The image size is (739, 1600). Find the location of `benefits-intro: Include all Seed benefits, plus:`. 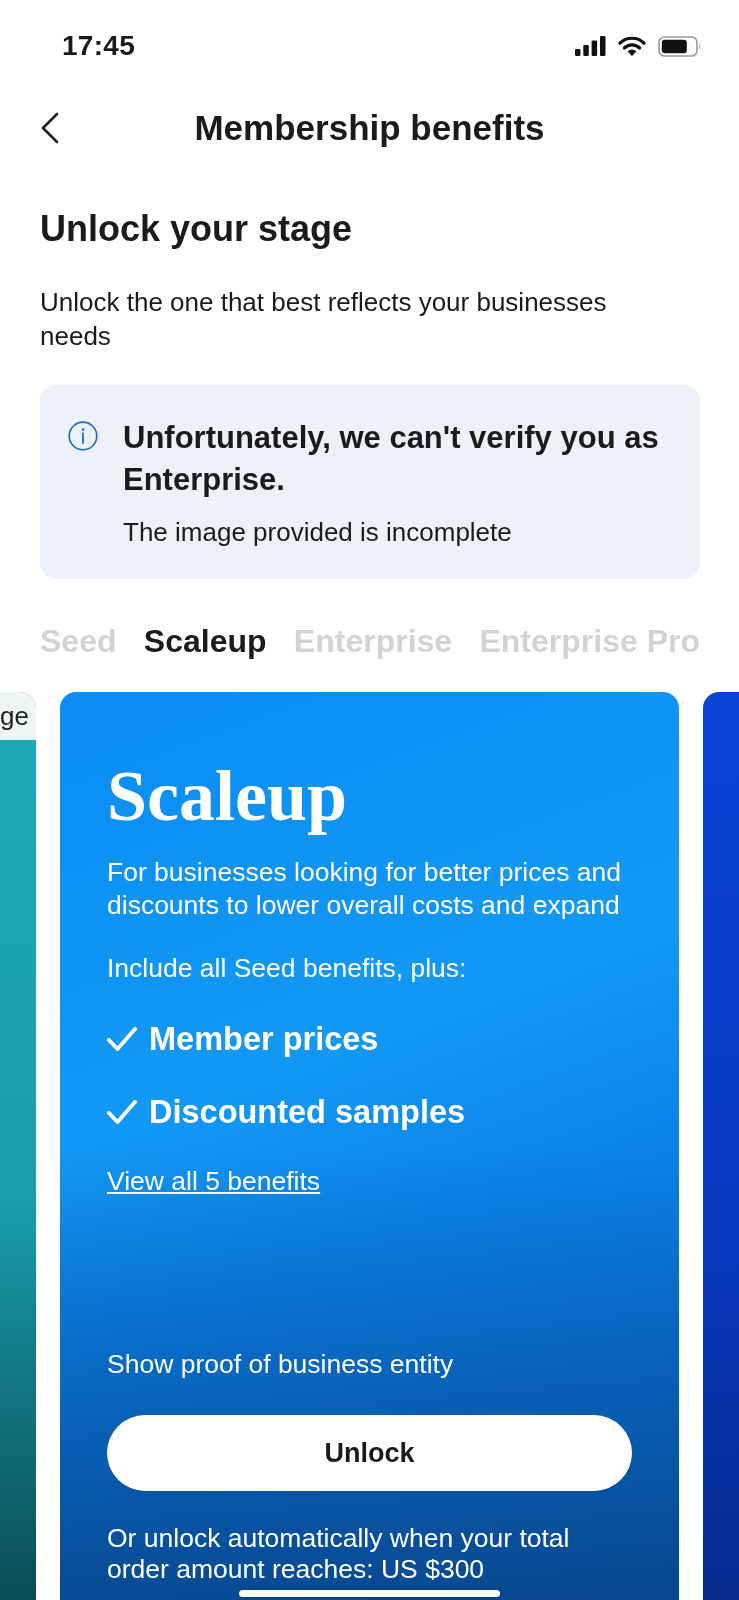

benefits-intro: Include all Seed benefits, plus: is located at coordinates (287, 968).